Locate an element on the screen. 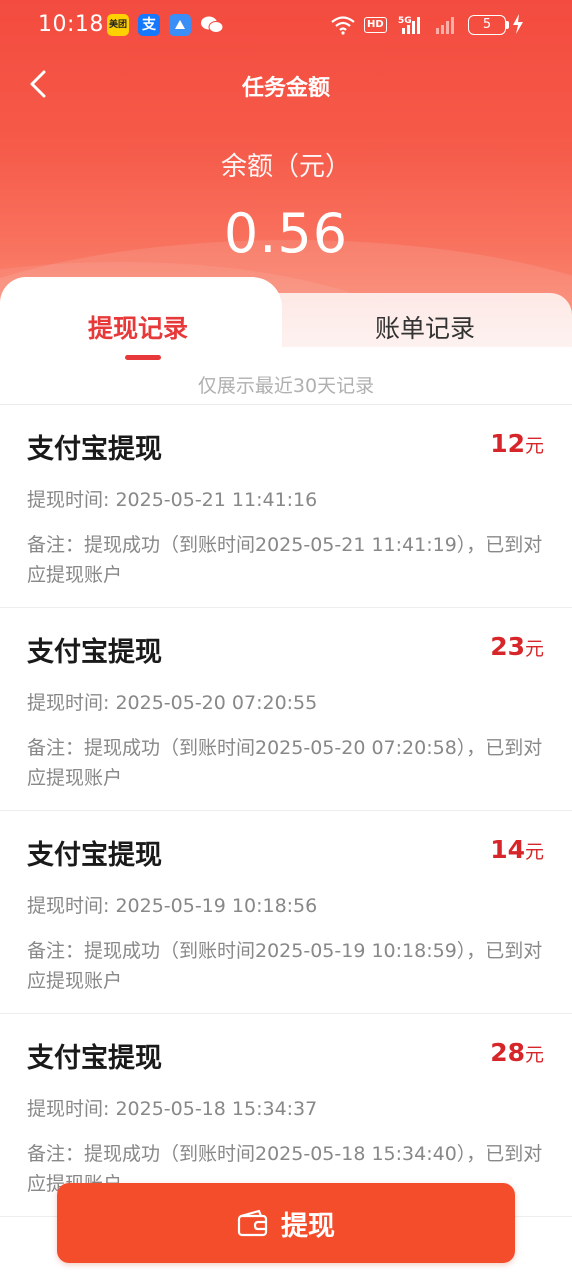 This screenshot has height=1280, width=572. active-tab-indicator is located at coordinates (143, 357).